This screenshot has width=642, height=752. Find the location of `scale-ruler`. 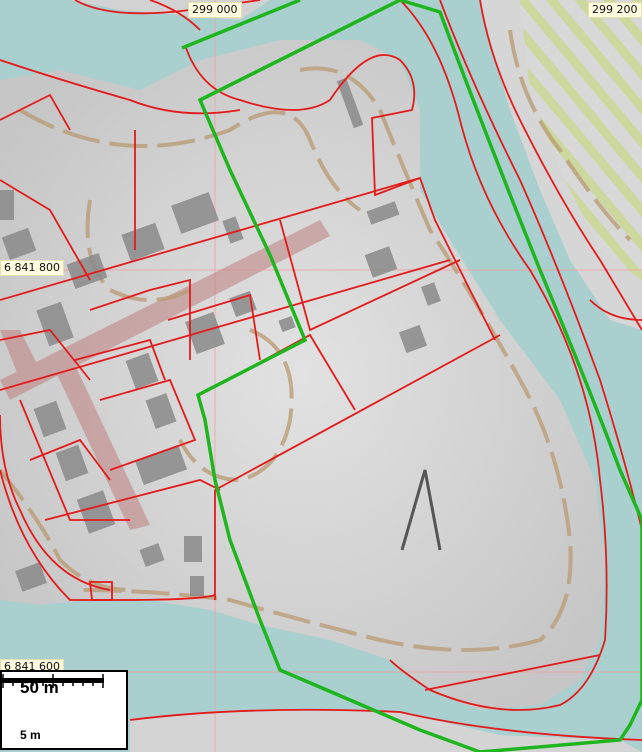

scale-ruler is located at coordinates (53, 681).